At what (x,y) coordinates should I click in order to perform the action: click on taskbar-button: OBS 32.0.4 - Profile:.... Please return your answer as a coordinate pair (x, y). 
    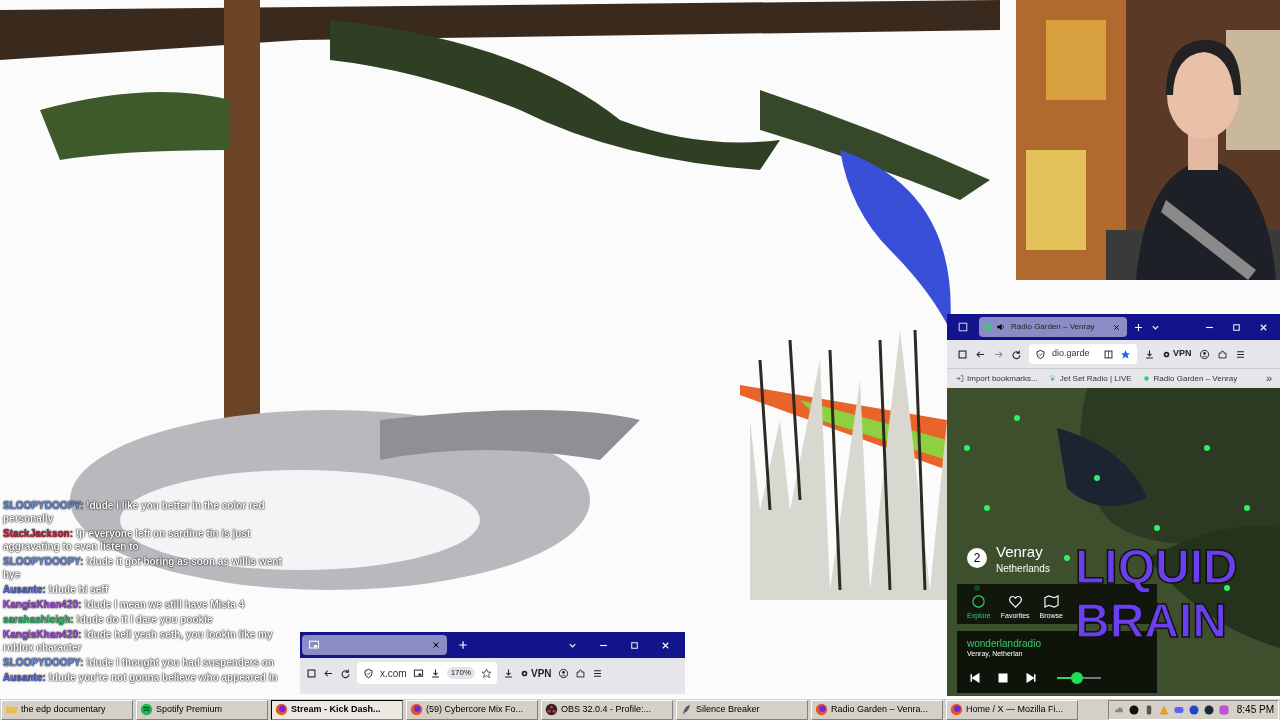
    Looking at the image, I should click on (607, 709).